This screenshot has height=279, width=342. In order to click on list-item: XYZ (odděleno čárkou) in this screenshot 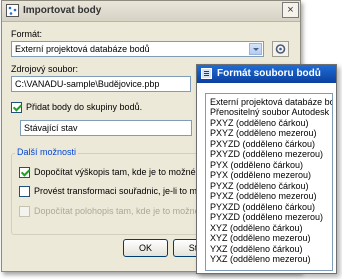, I will do `click(256, 228)`.